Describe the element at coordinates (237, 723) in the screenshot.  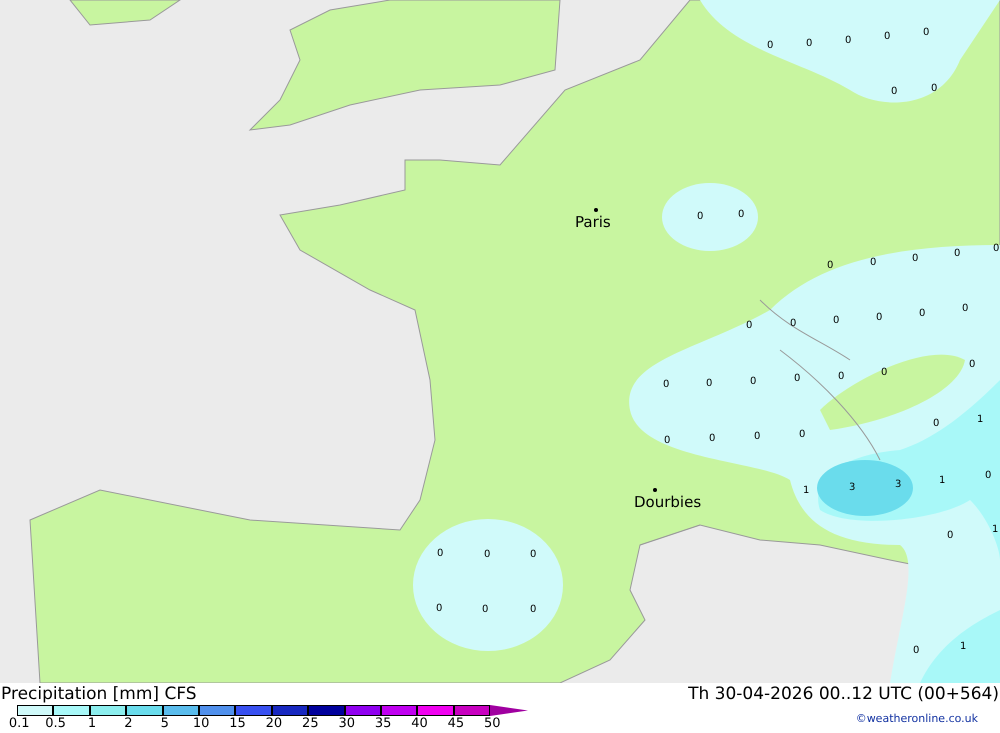
I see `scale-tick-label: 15` at that location.